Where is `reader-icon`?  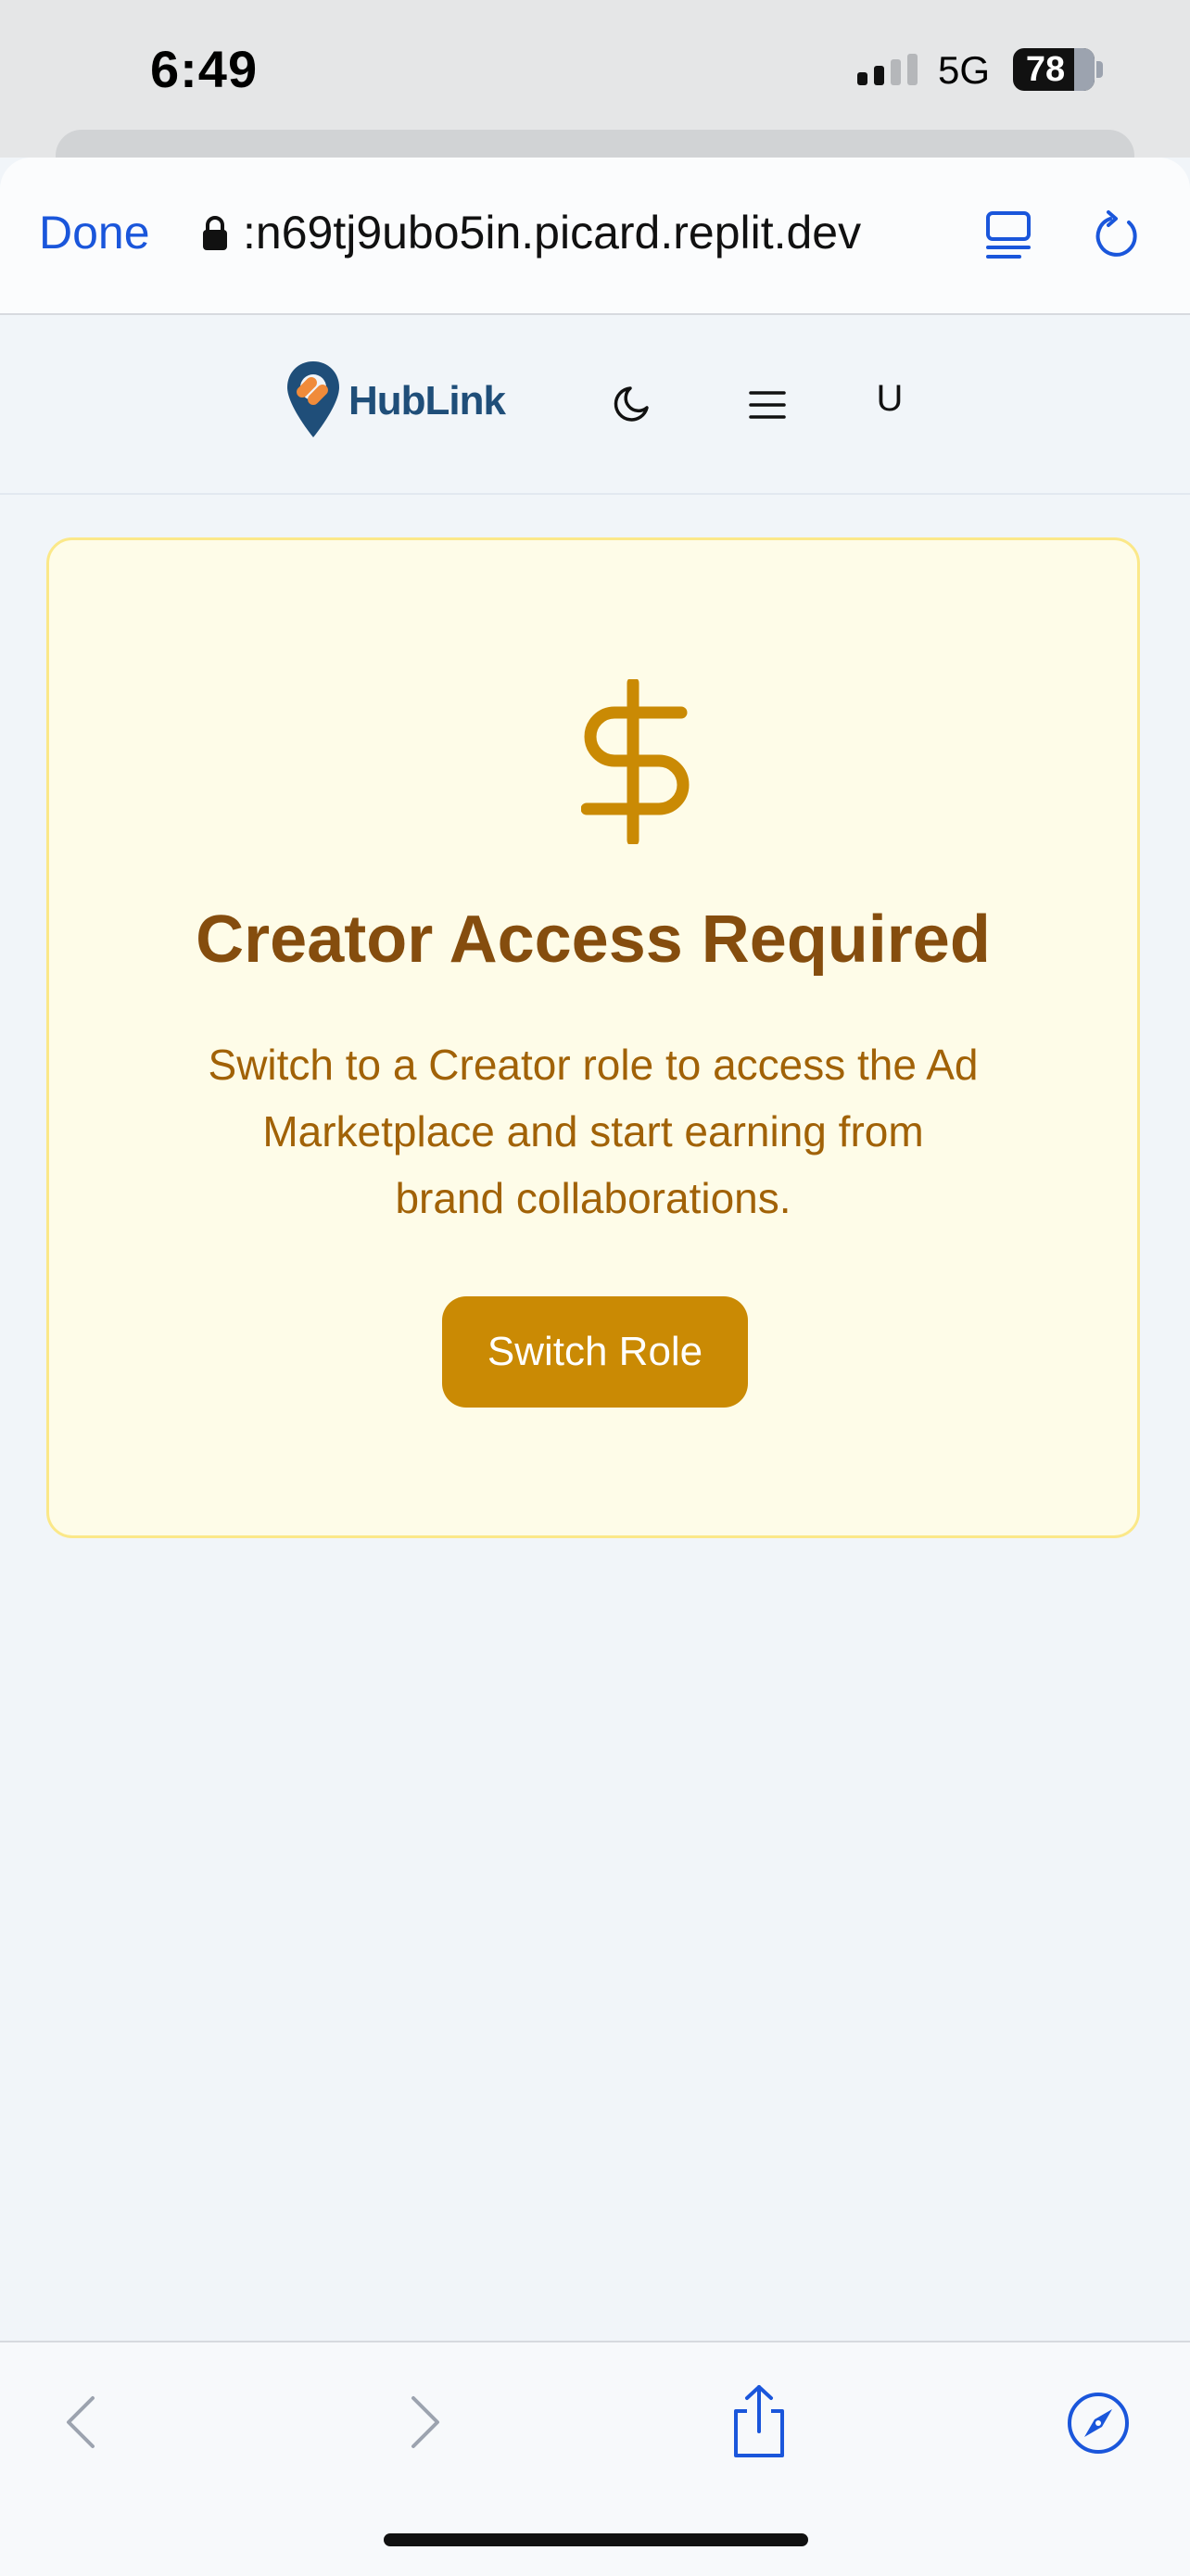
reader-icon is located at coordinates (1008, 235).